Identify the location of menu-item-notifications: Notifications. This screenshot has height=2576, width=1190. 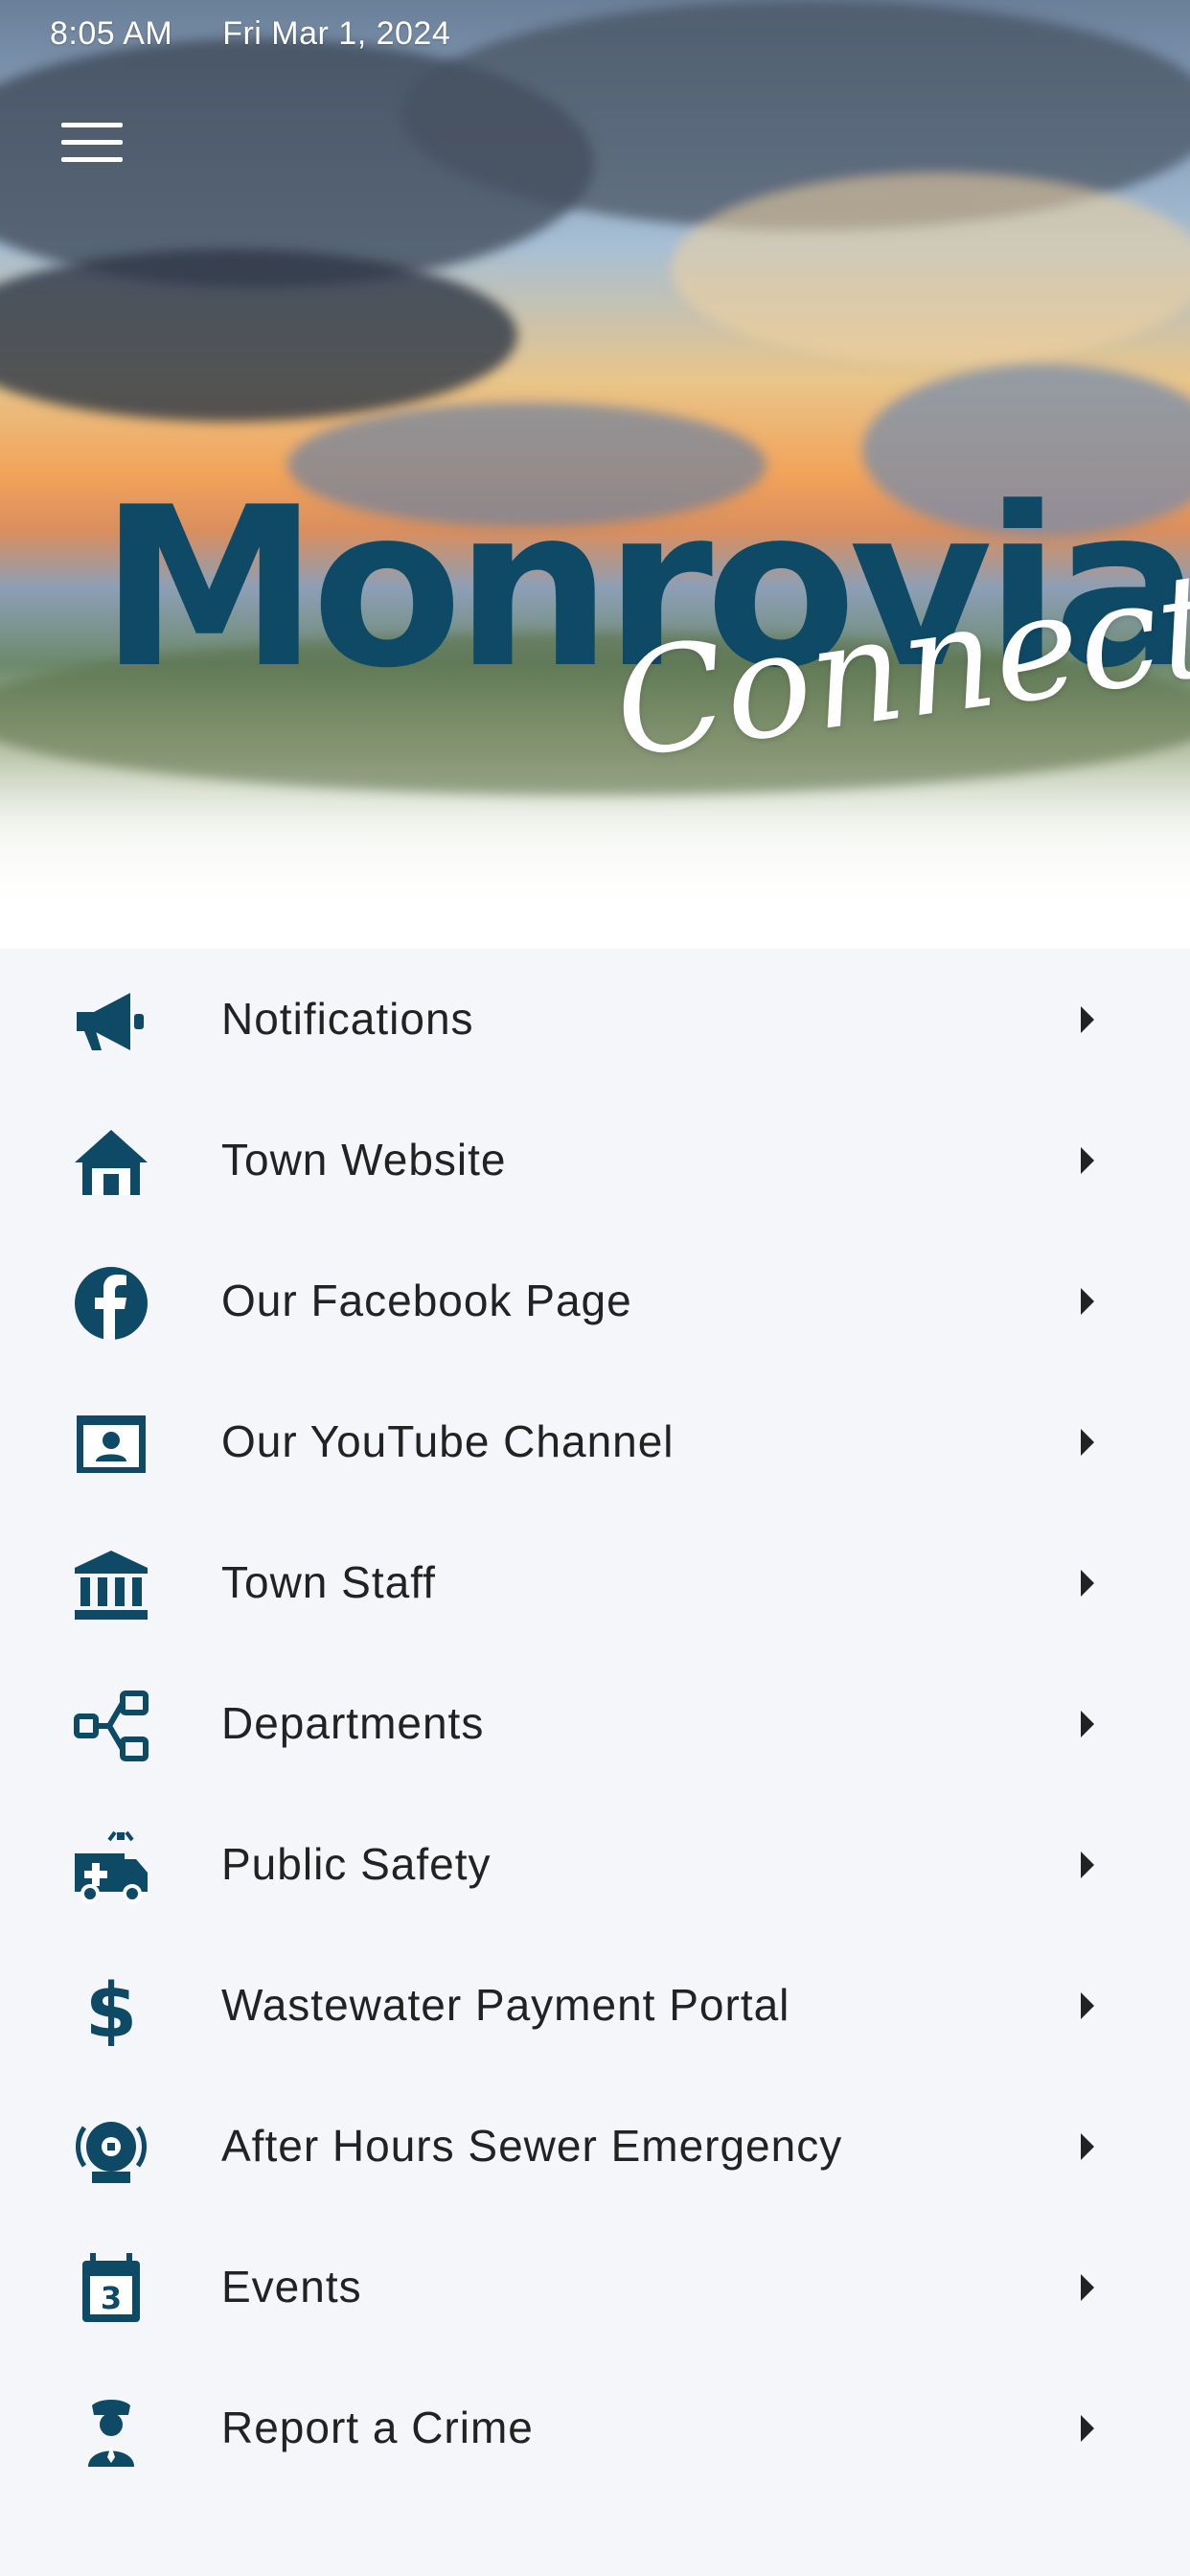
(595, 1019).